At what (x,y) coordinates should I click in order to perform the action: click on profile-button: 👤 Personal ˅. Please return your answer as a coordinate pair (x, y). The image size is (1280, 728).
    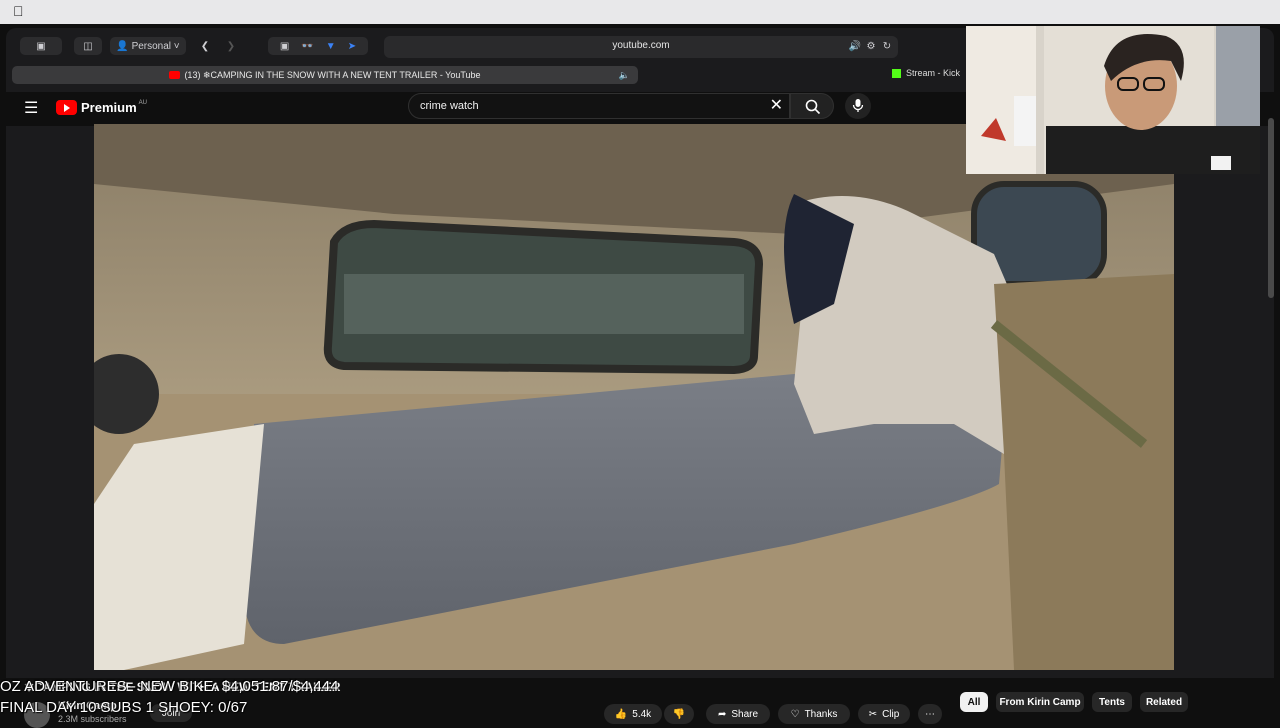
    Looking at the image, I should click on (148, 46).